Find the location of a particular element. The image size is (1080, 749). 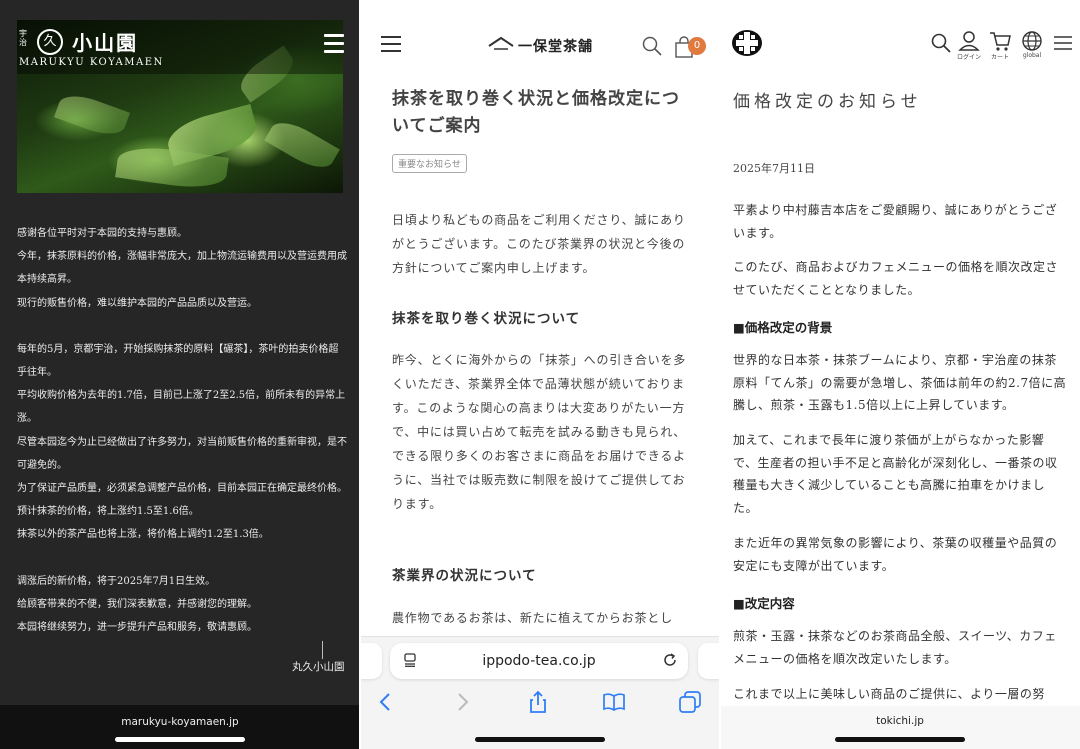

login-label: ログイン is located at coordinates (969, 56).